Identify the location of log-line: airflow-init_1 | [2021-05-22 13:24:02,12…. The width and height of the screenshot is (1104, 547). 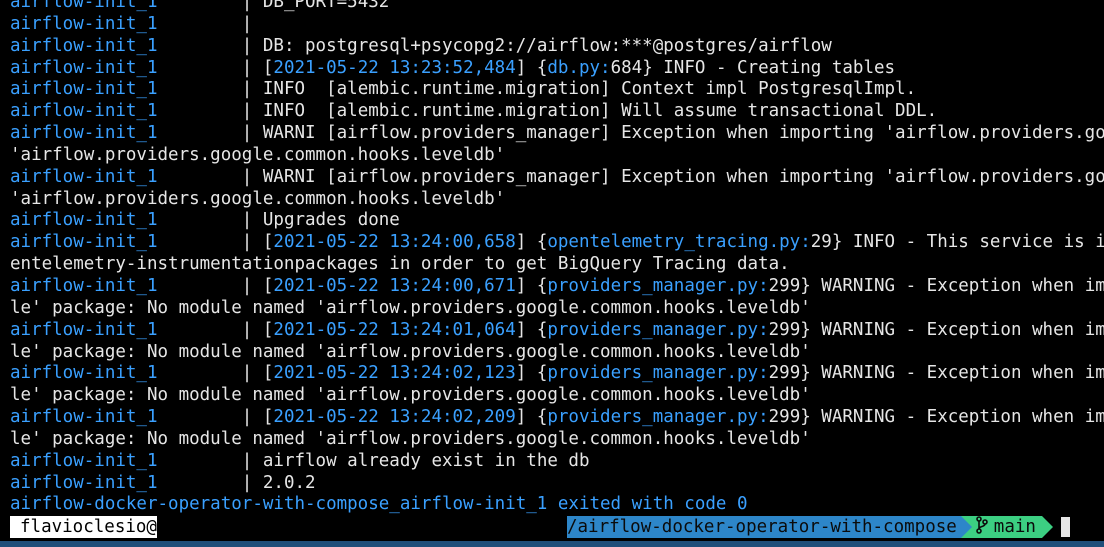
(552, 374).